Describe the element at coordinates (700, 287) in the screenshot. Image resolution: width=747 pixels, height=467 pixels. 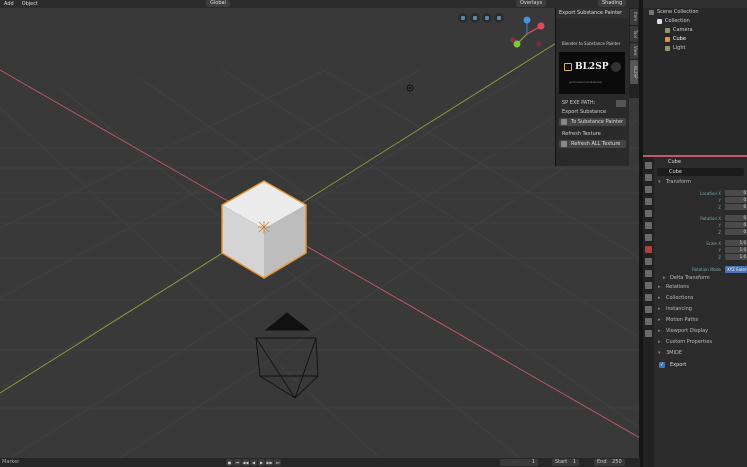
I see `relations-section: Relations` at that location.